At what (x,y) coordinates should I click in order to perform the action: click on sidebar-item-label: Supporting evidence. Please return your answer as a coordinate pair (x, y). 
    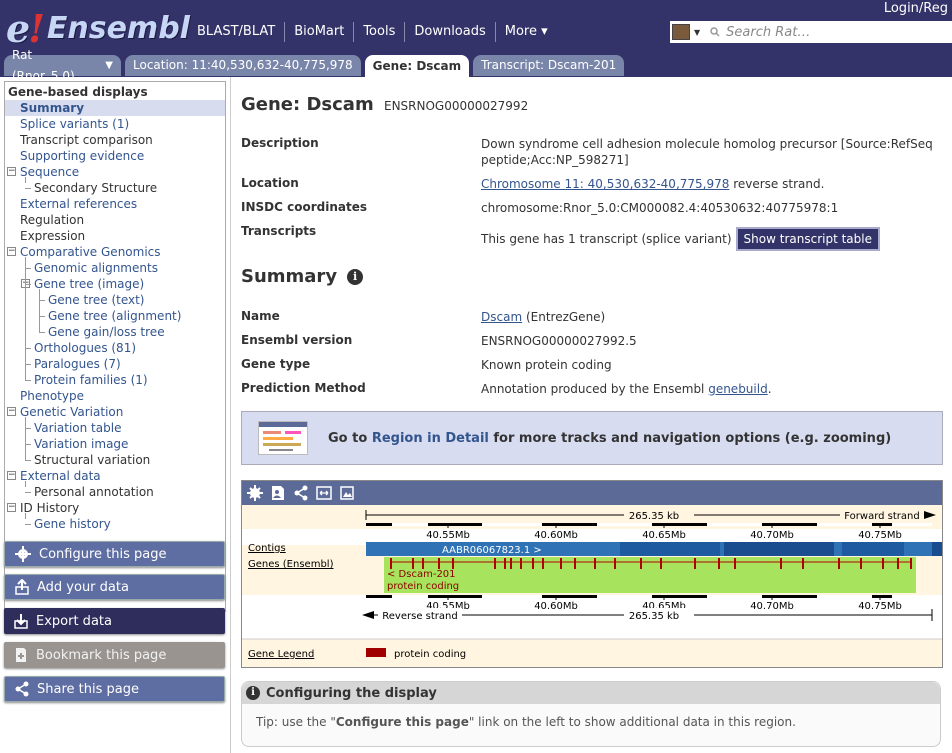
    Looking at the image, I should click on (82, 156).